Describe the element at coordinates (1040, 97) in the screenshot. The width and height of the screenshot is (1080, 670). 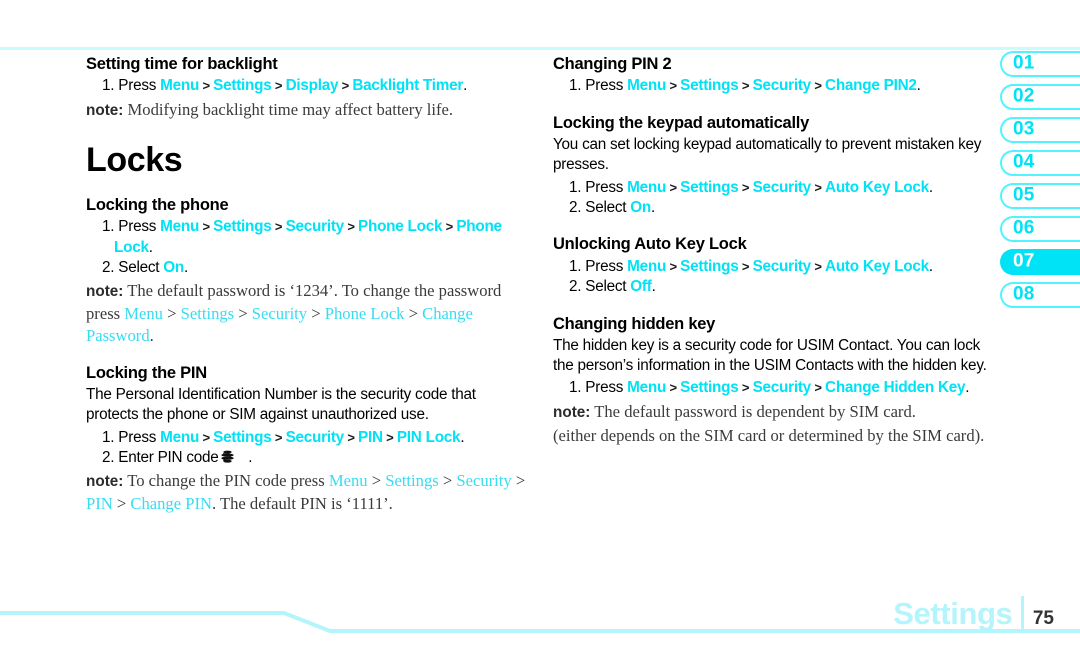
I see `tab-02: 02` at that location.